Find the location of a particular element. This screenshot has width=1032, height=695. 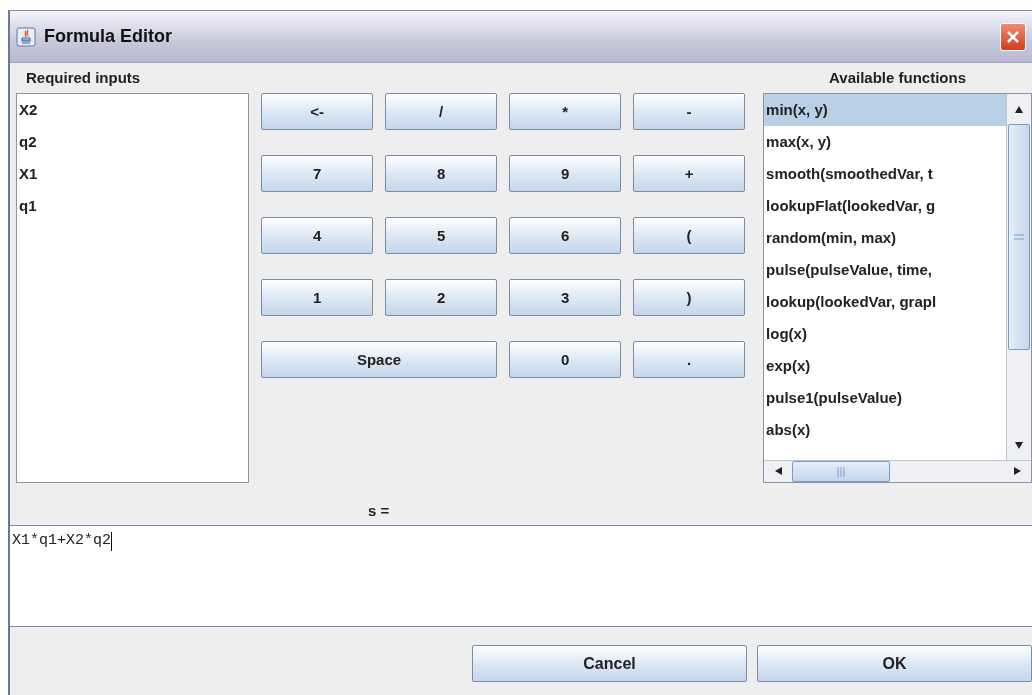

keypad-button: 4 is located at coordinates (317, 235).